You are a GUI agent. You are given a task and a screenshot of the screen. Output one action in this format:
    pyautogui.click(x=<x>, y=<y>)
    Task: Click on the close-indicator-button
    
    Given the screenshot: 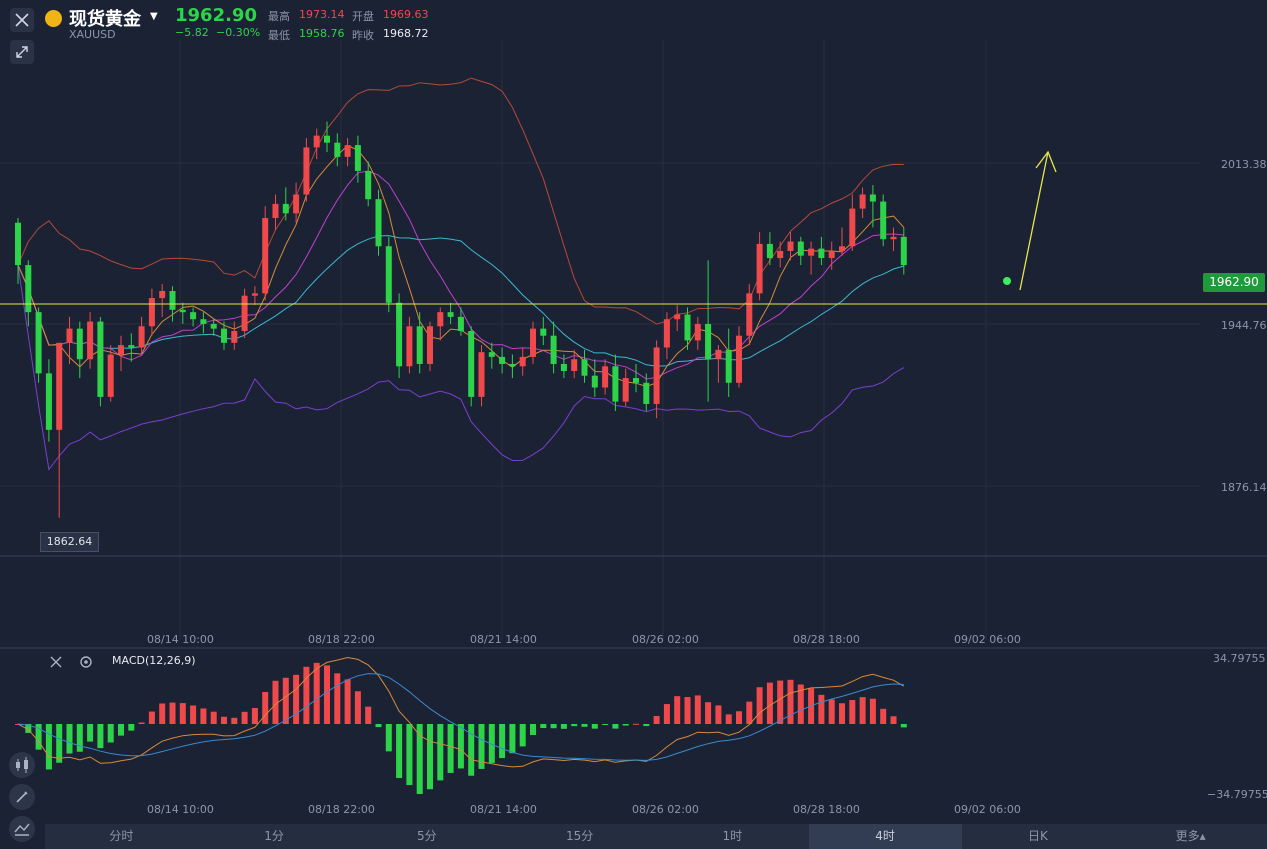 What is the action you would take?
    pyautogui.click(x=56, y=662)
    